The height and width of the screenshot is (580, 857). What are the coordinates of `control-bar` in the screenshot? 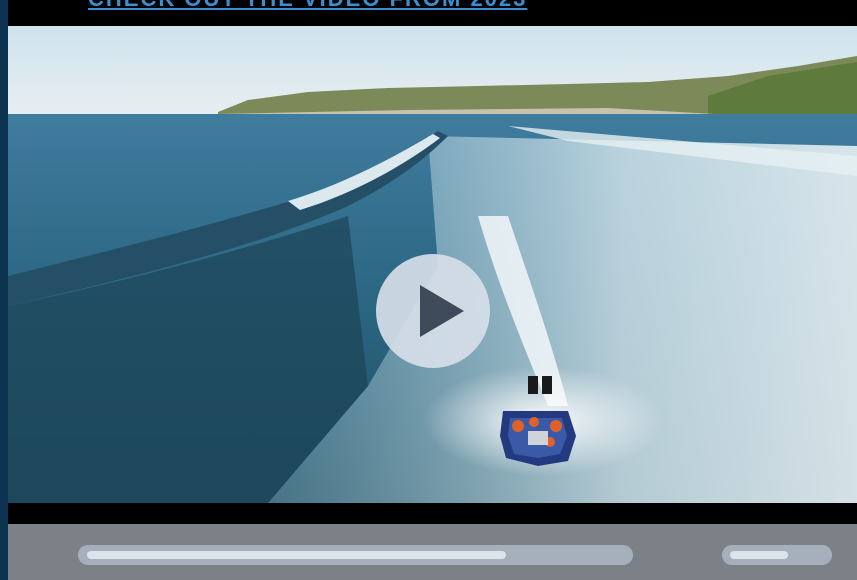 It's located at (432, 552).